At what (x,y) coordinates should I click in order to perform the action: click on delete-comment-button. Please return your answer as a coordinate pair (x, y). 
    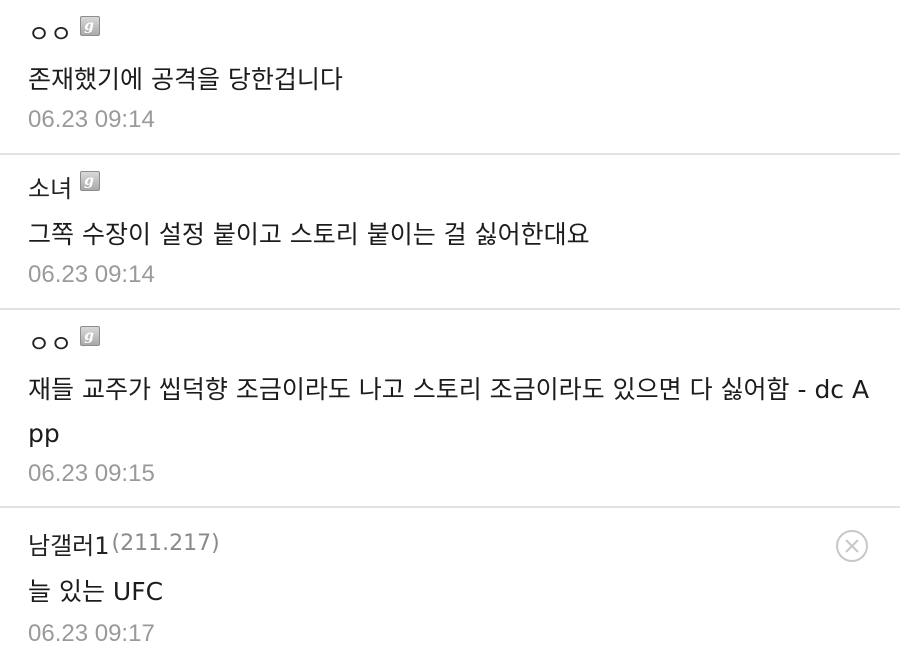
    Looking at the image, I should click on (852, 546).